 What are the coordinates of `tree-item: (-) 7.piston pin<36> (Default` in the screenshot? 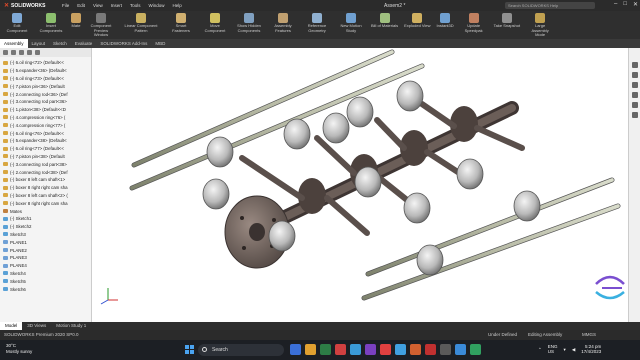 It's located at (47, 86).